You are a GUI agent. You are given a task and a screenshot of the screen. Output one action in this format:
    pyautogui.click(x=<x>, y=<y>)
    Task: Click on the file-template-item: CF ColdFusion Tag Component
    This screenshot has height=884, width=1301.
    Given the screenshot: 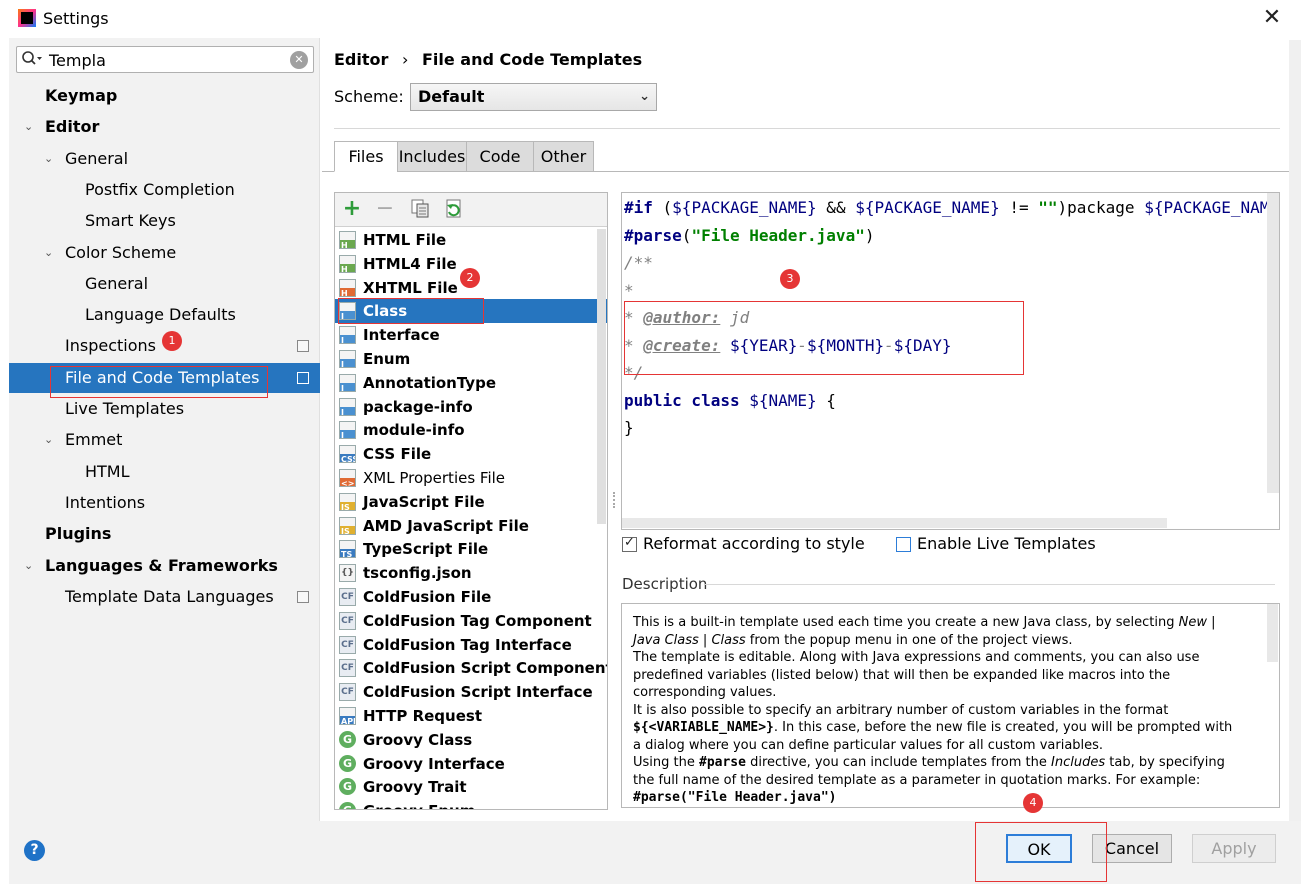 What is the action you would take?
    pyautogui.click(x=471, y=621)
    